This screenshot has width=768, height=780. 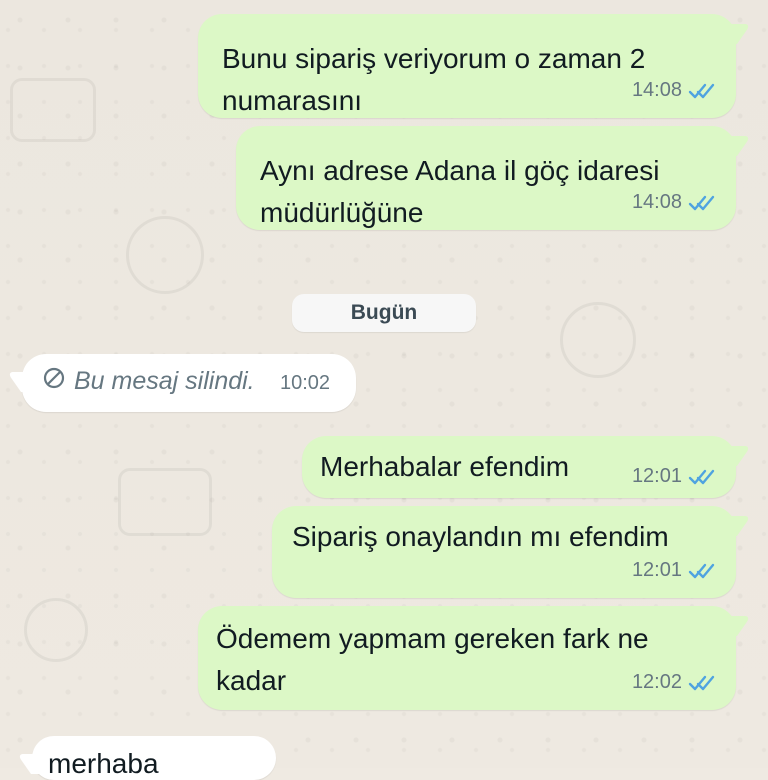 I want to click on message-meta: 12:02, so click(x=674, y=682).